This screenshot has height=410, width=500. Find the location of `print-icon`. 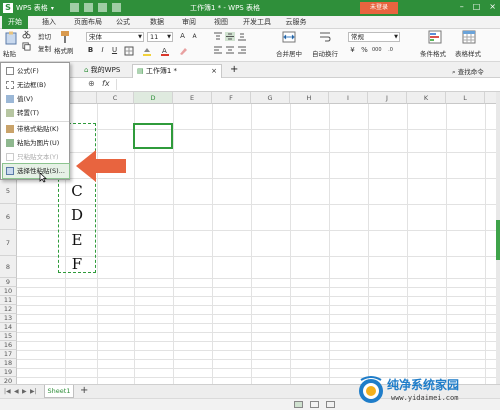

print-icon is located at coordinates (88, 7).